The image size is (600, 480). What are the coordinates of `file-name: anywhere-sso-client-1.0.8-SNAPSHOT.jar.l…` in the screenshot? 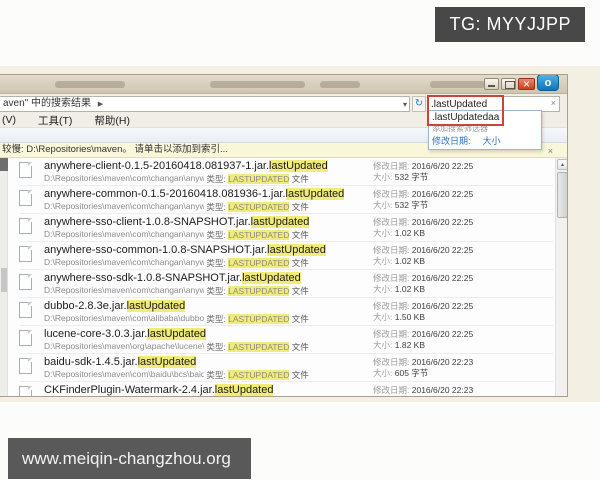 It's located at (177, 222).